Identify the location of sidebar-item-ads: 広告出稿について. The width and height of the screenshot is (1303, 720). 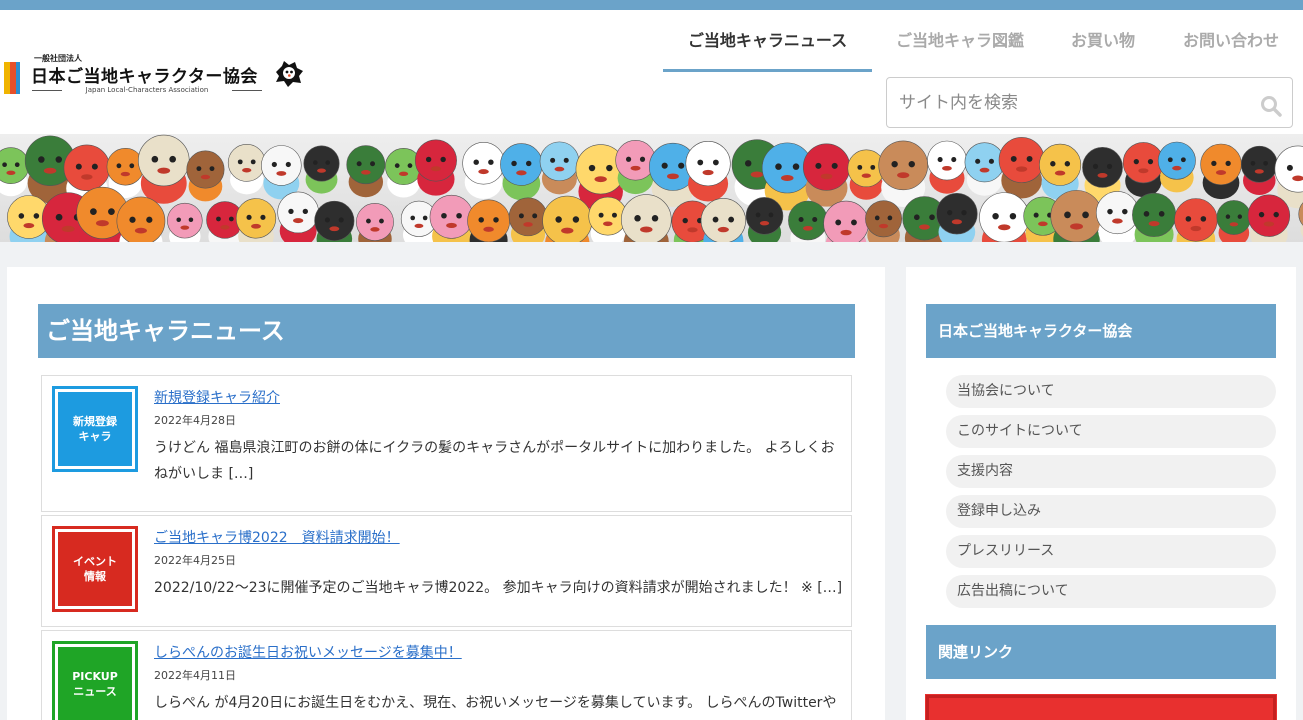
(1111, 591).